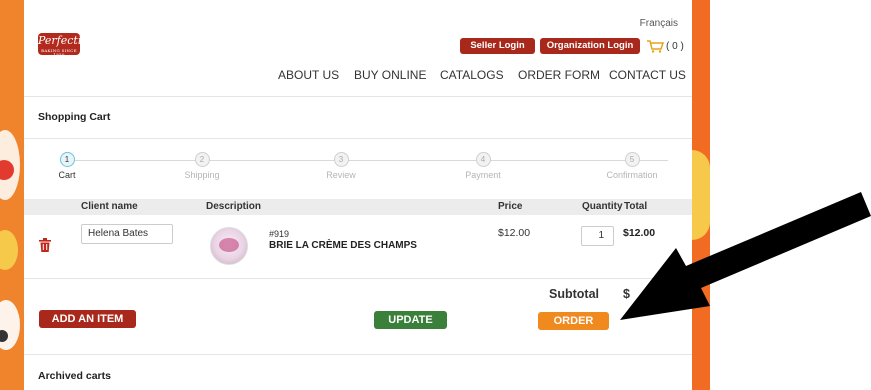  I want to click on nav-about-us: ABOUT US, so click(308, 75).